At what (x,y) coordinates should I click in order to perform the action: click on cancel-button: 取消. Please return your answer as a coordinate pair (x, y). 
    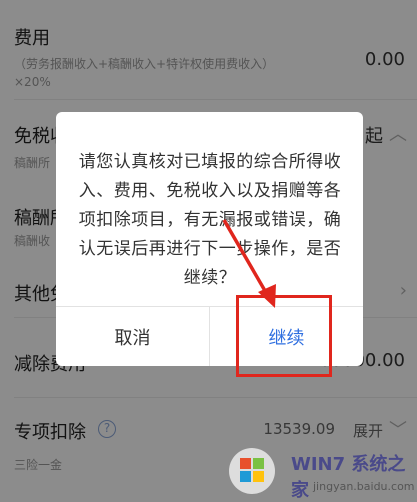
    Looking at the image, I should click on (132, 336).